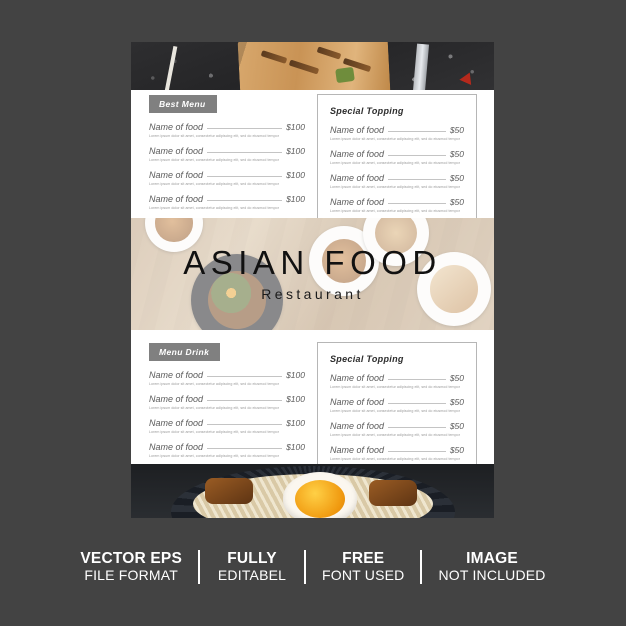 The width and height of the screenshot is (626, 626). I want to click on bottom-photo-yolk, so click(320, 499).